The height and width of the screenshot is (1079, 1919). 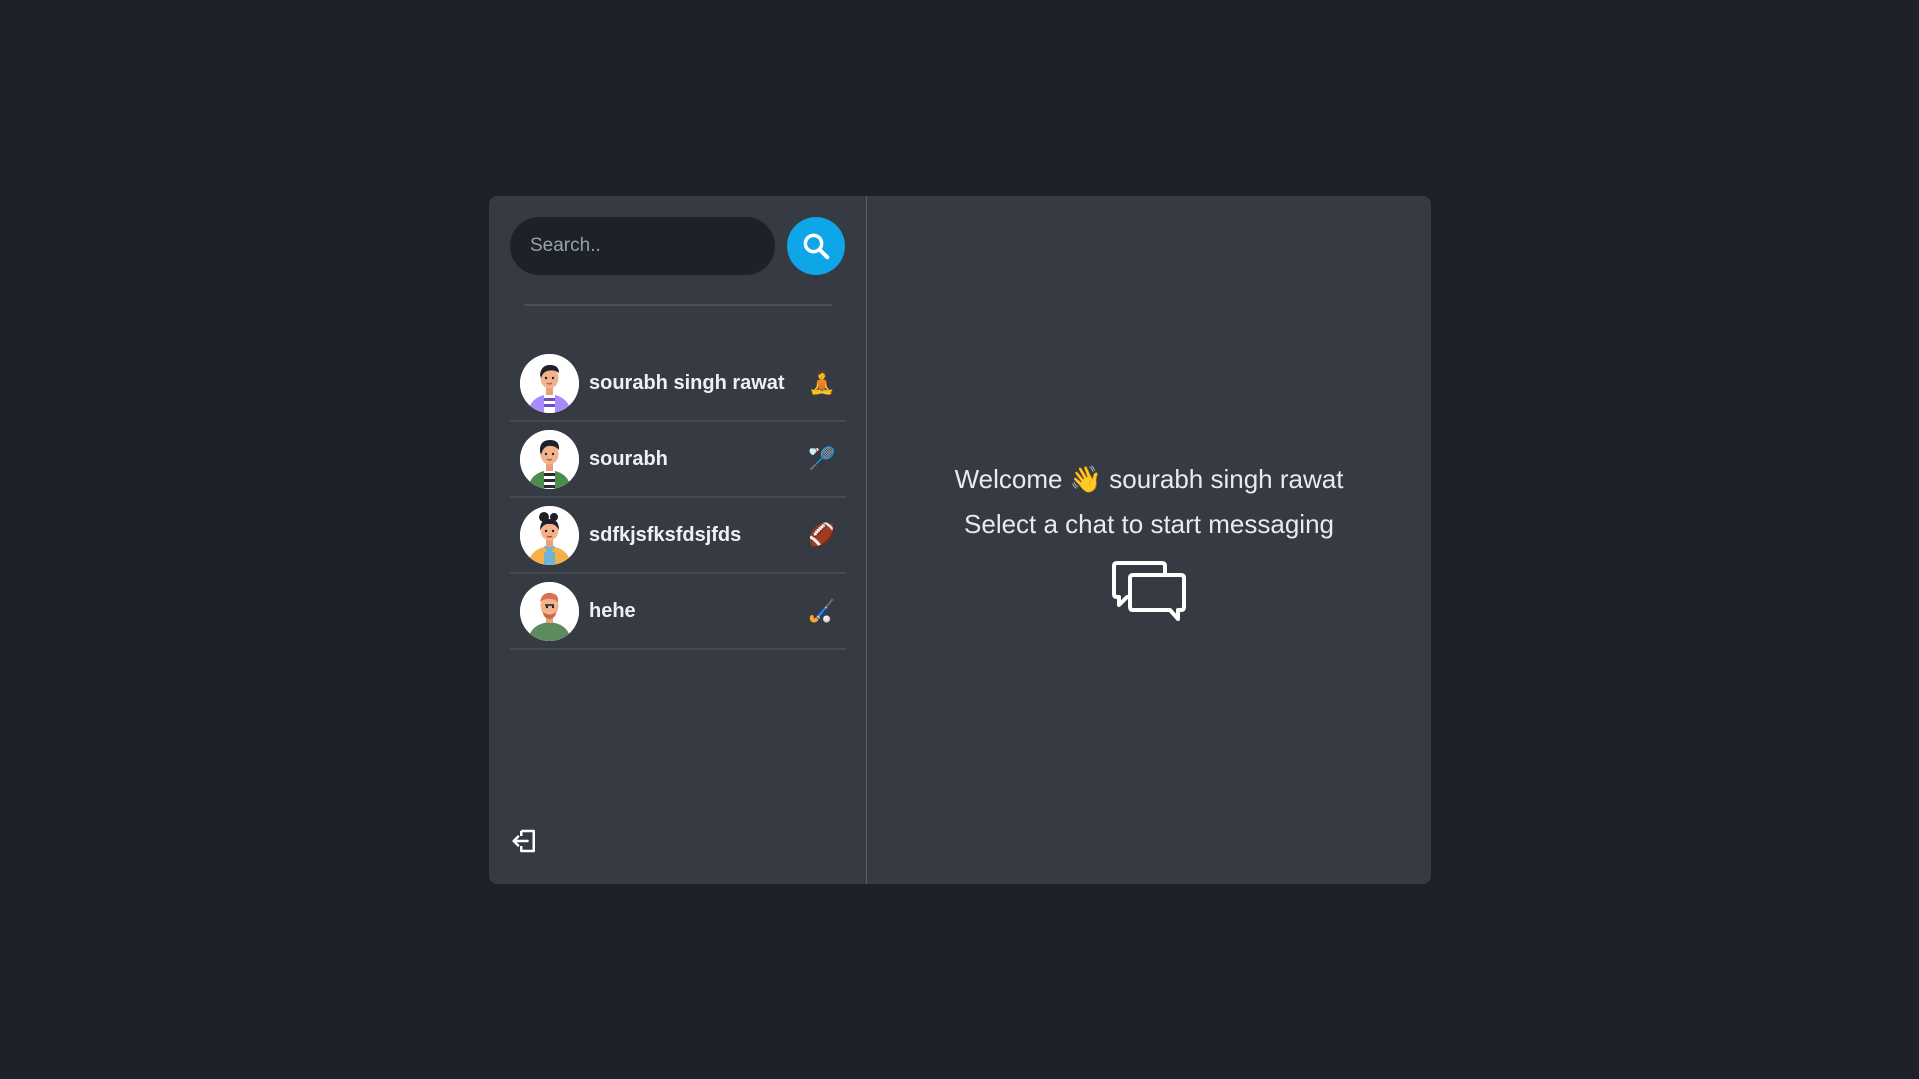 I want to click on select-chat-message: Select a chat to start messaging, so click(x=1149, y=523).